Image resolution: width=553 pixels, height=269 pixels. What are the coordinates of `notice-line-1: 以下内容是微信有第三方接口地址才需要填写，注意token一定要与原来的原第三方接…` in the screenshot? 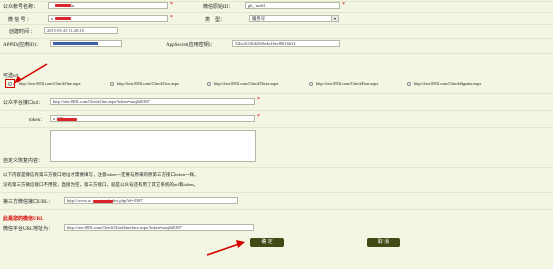 It's located at (101, 174).